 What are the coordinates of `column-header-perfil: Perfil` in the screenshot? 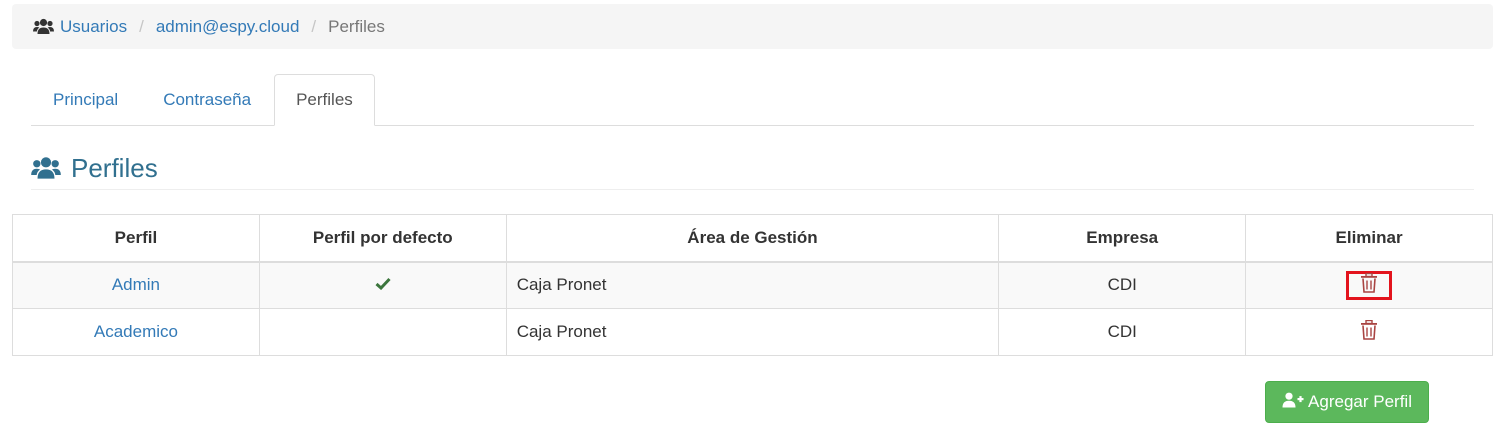 It's located at (136, 238).